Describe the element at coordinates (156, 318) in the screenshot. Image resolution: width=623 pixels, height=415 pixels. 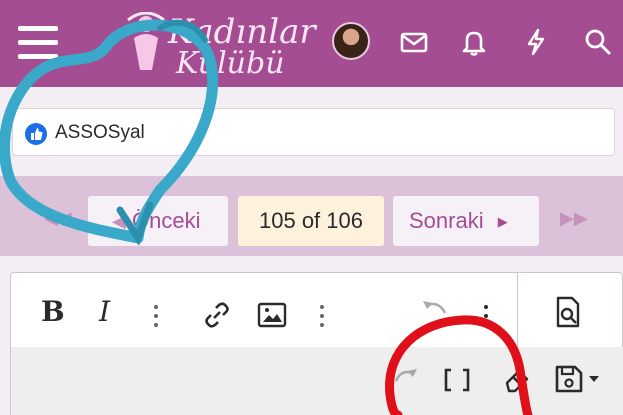
I see `more-options-icon` at that location.